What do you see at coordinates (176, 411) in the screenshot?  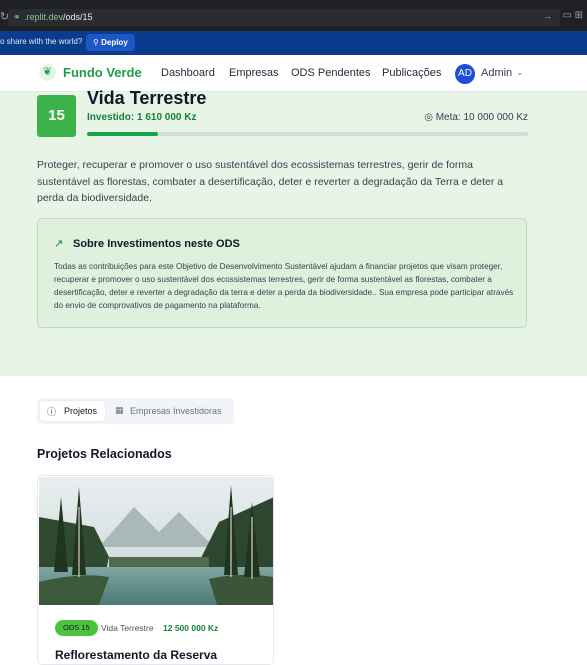 I see `tab-empresas-label: Empresas Investidoras` at bounding box center [176, 411].